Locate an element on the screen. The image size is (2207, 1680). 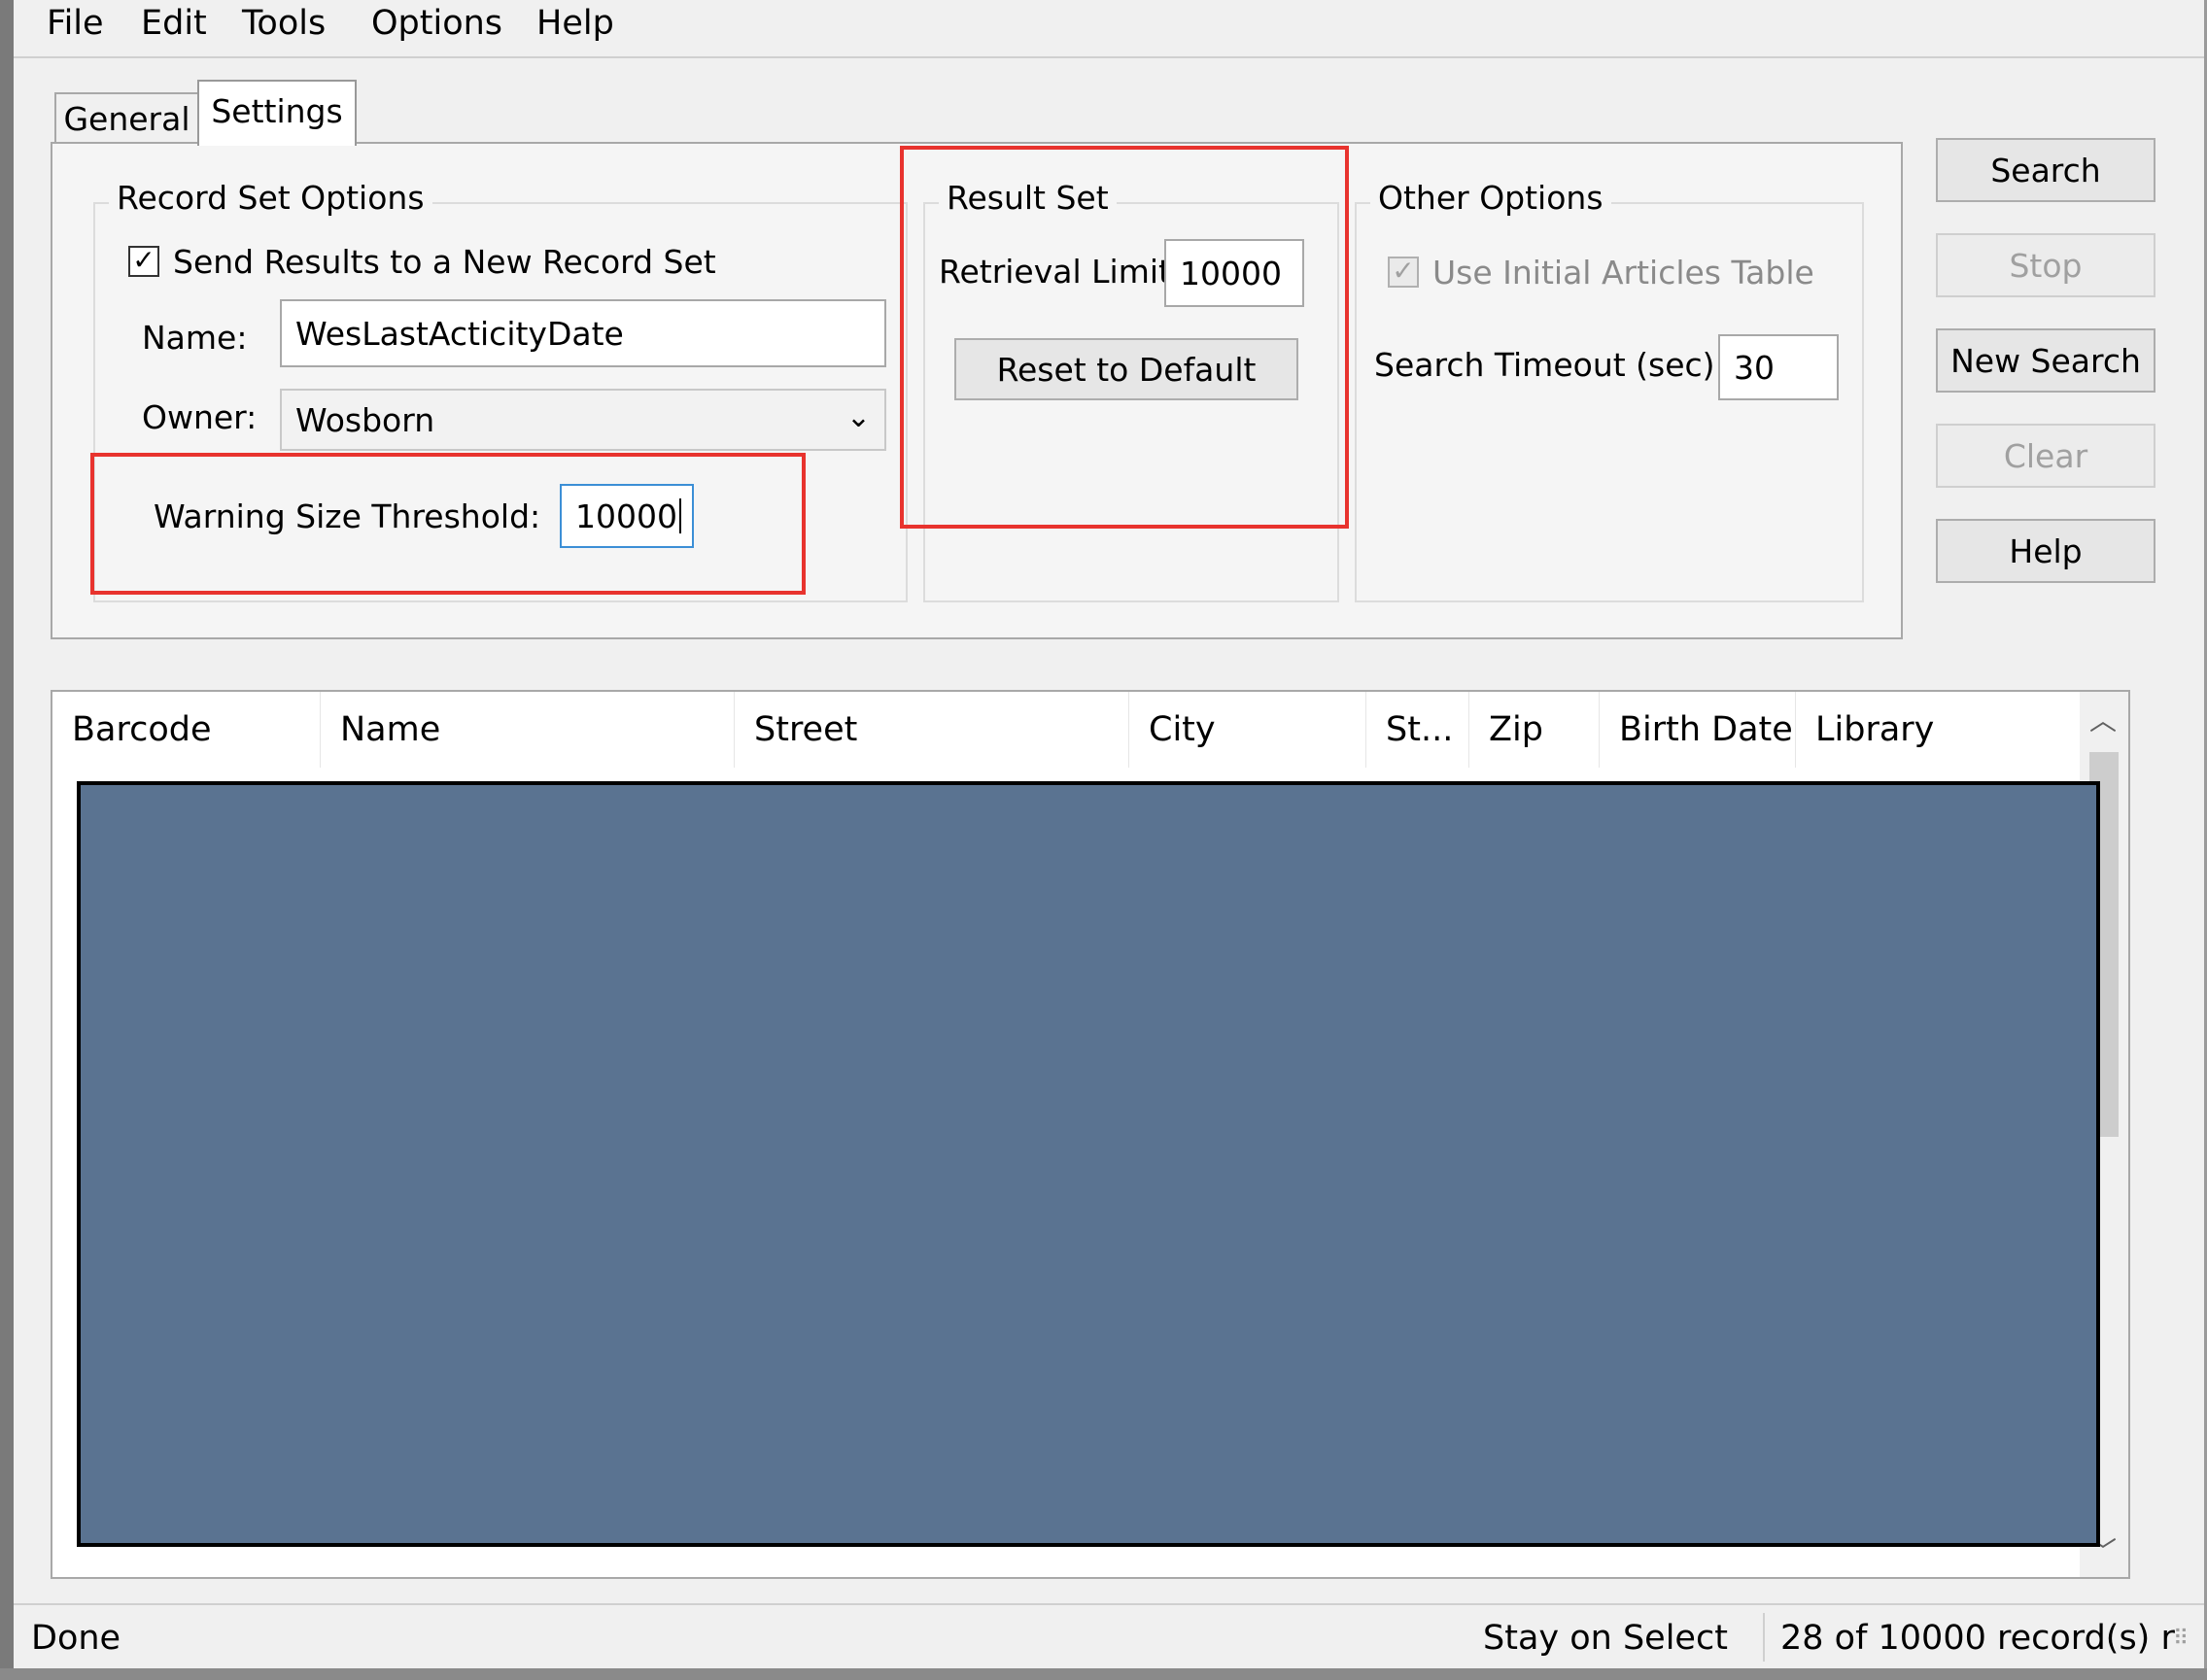
record-set-options-title: Record Set Options is located at coordinates (270, 198).